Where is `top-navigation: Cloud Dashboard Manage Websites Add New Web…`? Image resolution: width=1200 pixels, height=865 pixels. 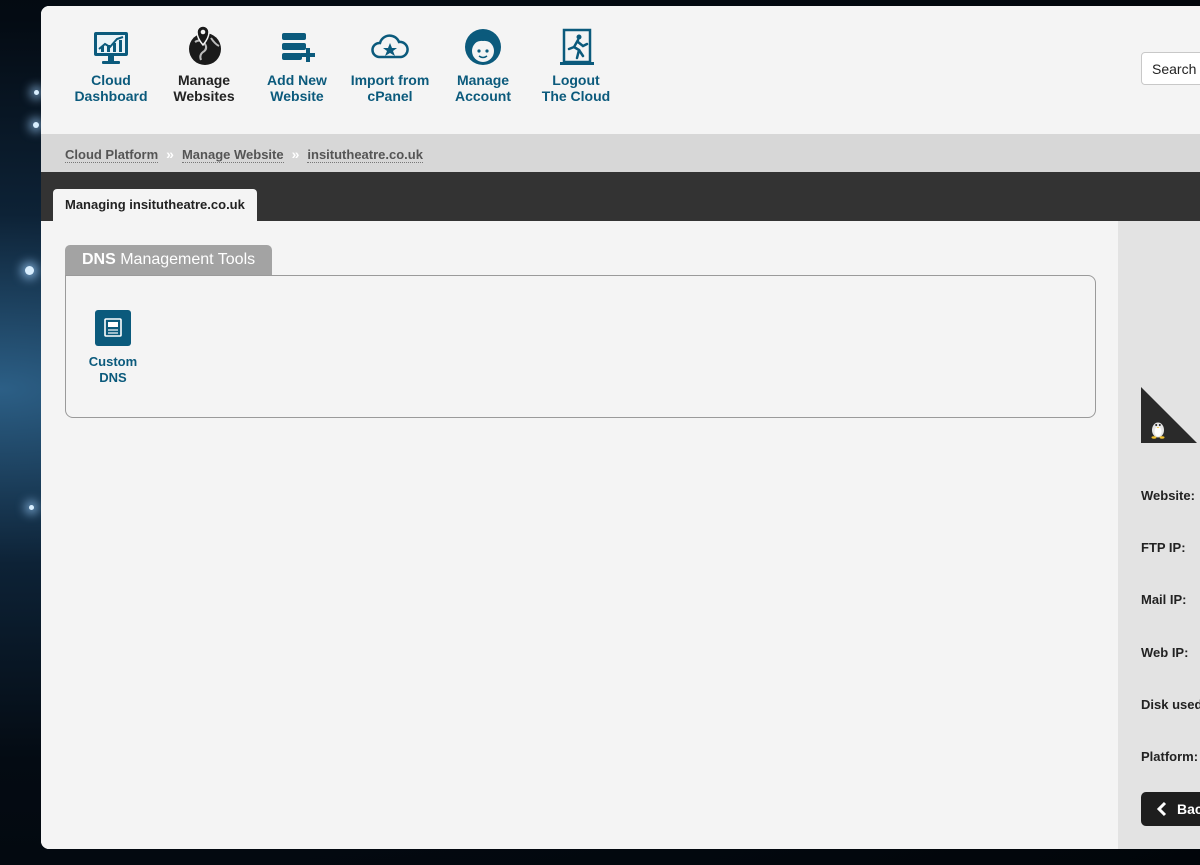
top-navigation: Cloud Dashboard Manage Websites Add New Web… is located at coordinates (620, 70).